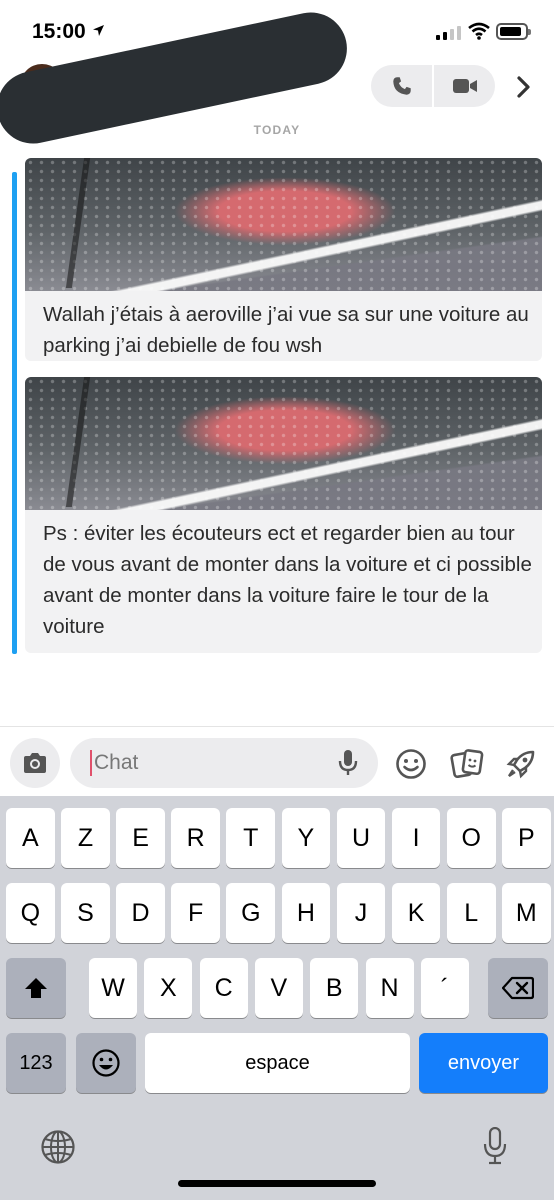 The height and width of the screenshot is (1200, 554). What do you see at coordinates (98, 30) in the screenshot?
I see `location-arrow-icon` at bounding box center [98, 30].